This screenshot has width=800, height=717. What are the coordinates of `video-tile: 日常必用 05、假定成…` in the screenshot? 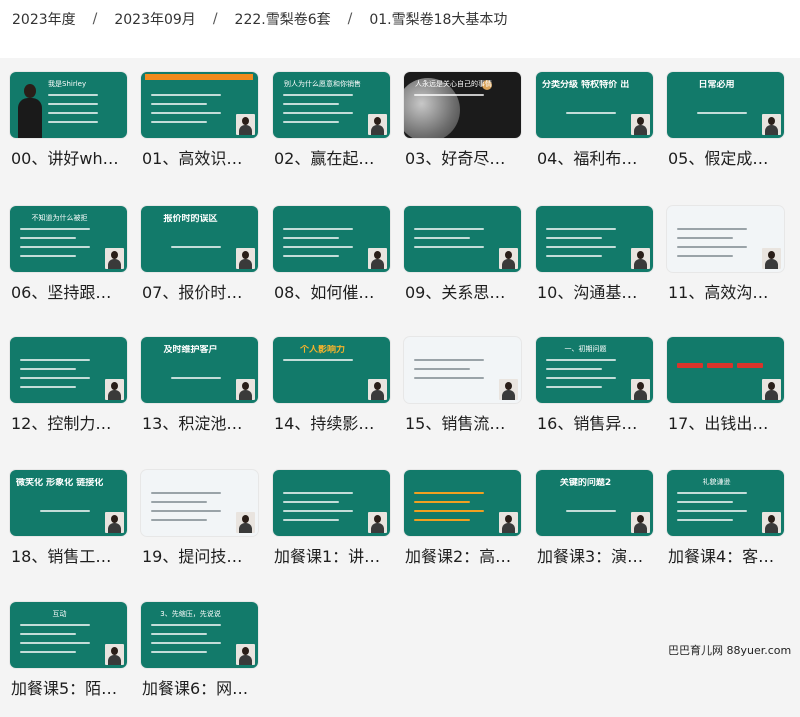 It's located at (722, 121).